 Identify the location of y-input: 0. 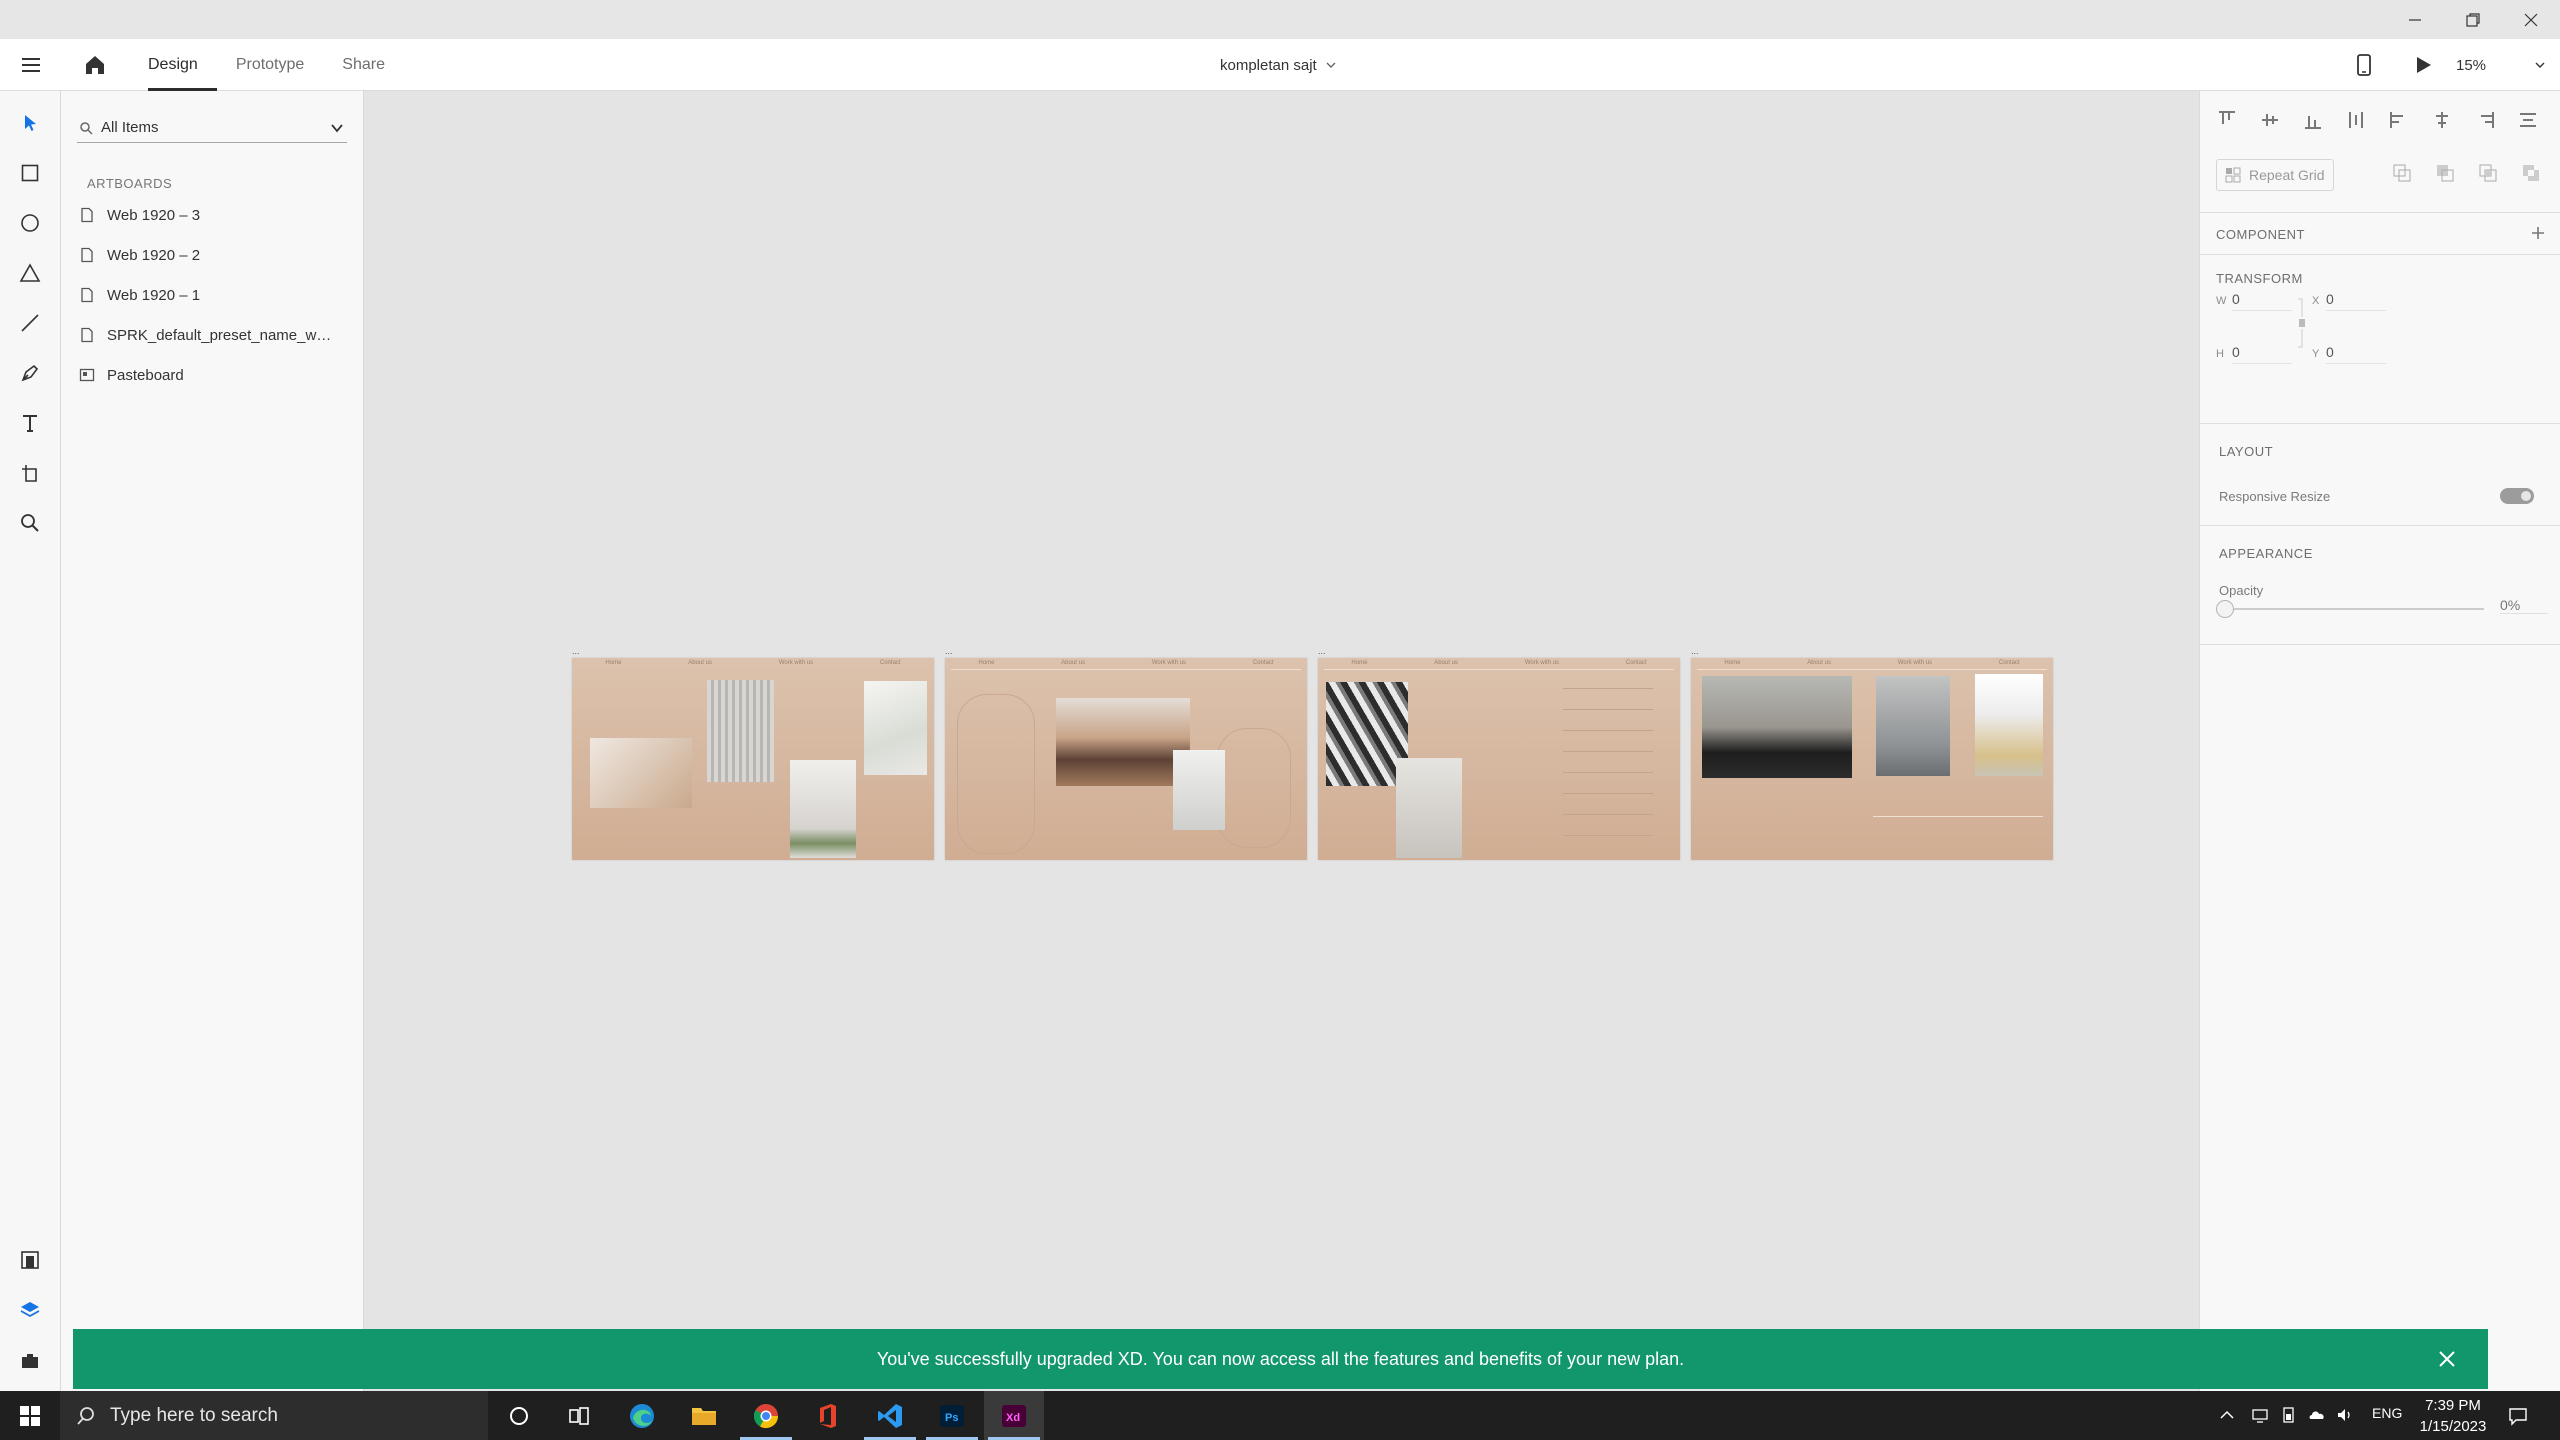
(2356, 354).